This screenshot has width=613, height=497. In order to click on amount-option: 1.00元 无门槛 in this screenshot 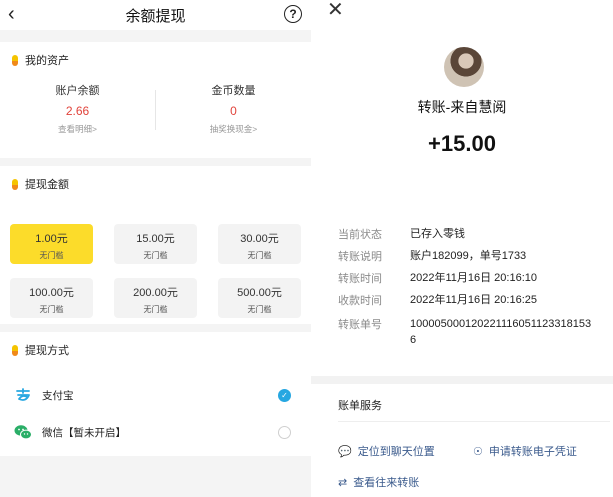, I will do `click(51, 244)`.